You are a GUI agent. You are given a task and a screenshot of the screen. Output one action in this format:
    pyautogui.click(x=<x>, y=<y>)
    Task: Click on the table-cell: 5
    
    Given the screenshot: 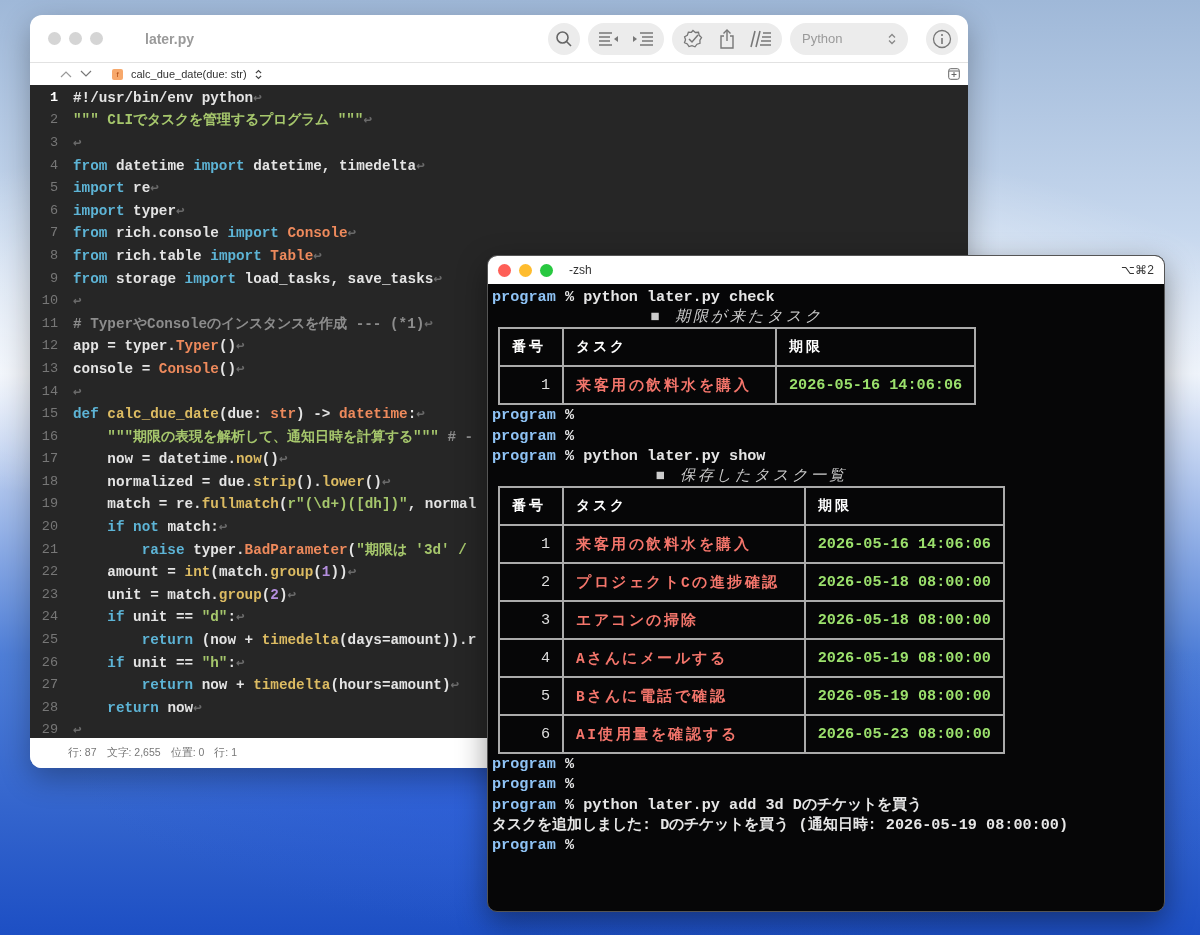 What is the action you would take?
    pyautogui.click(x=531, y=696)
    